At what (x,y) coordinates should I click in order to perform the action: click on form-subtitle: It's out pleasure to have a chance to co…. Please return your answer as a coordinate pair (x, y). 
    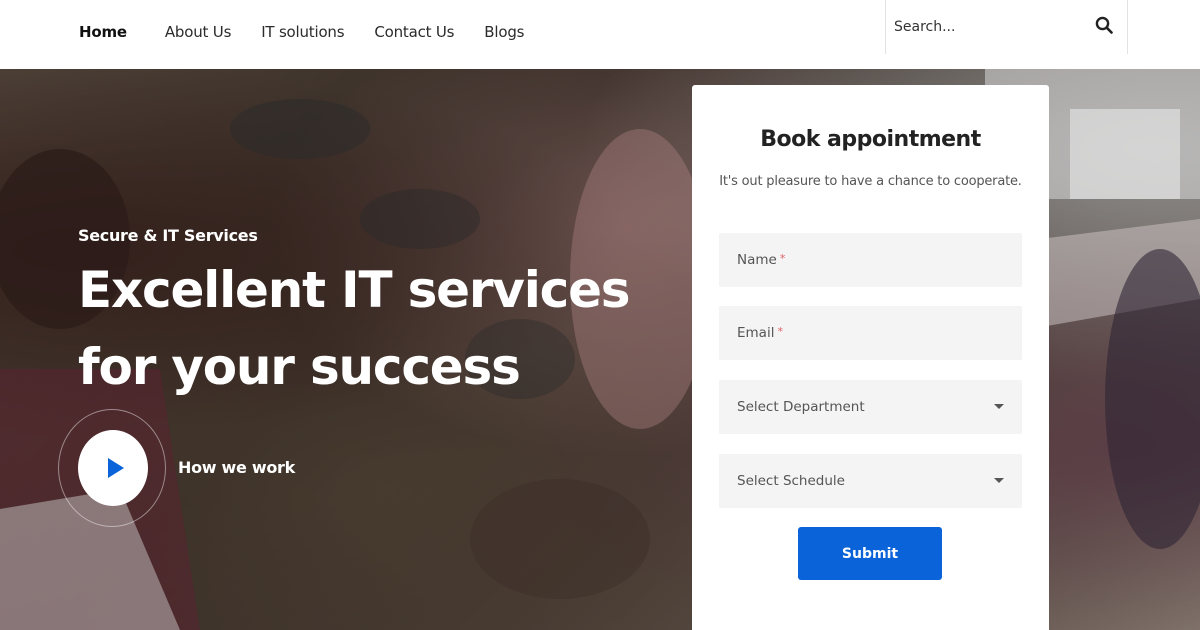
    Looking at the image, I should click on (870, 181).